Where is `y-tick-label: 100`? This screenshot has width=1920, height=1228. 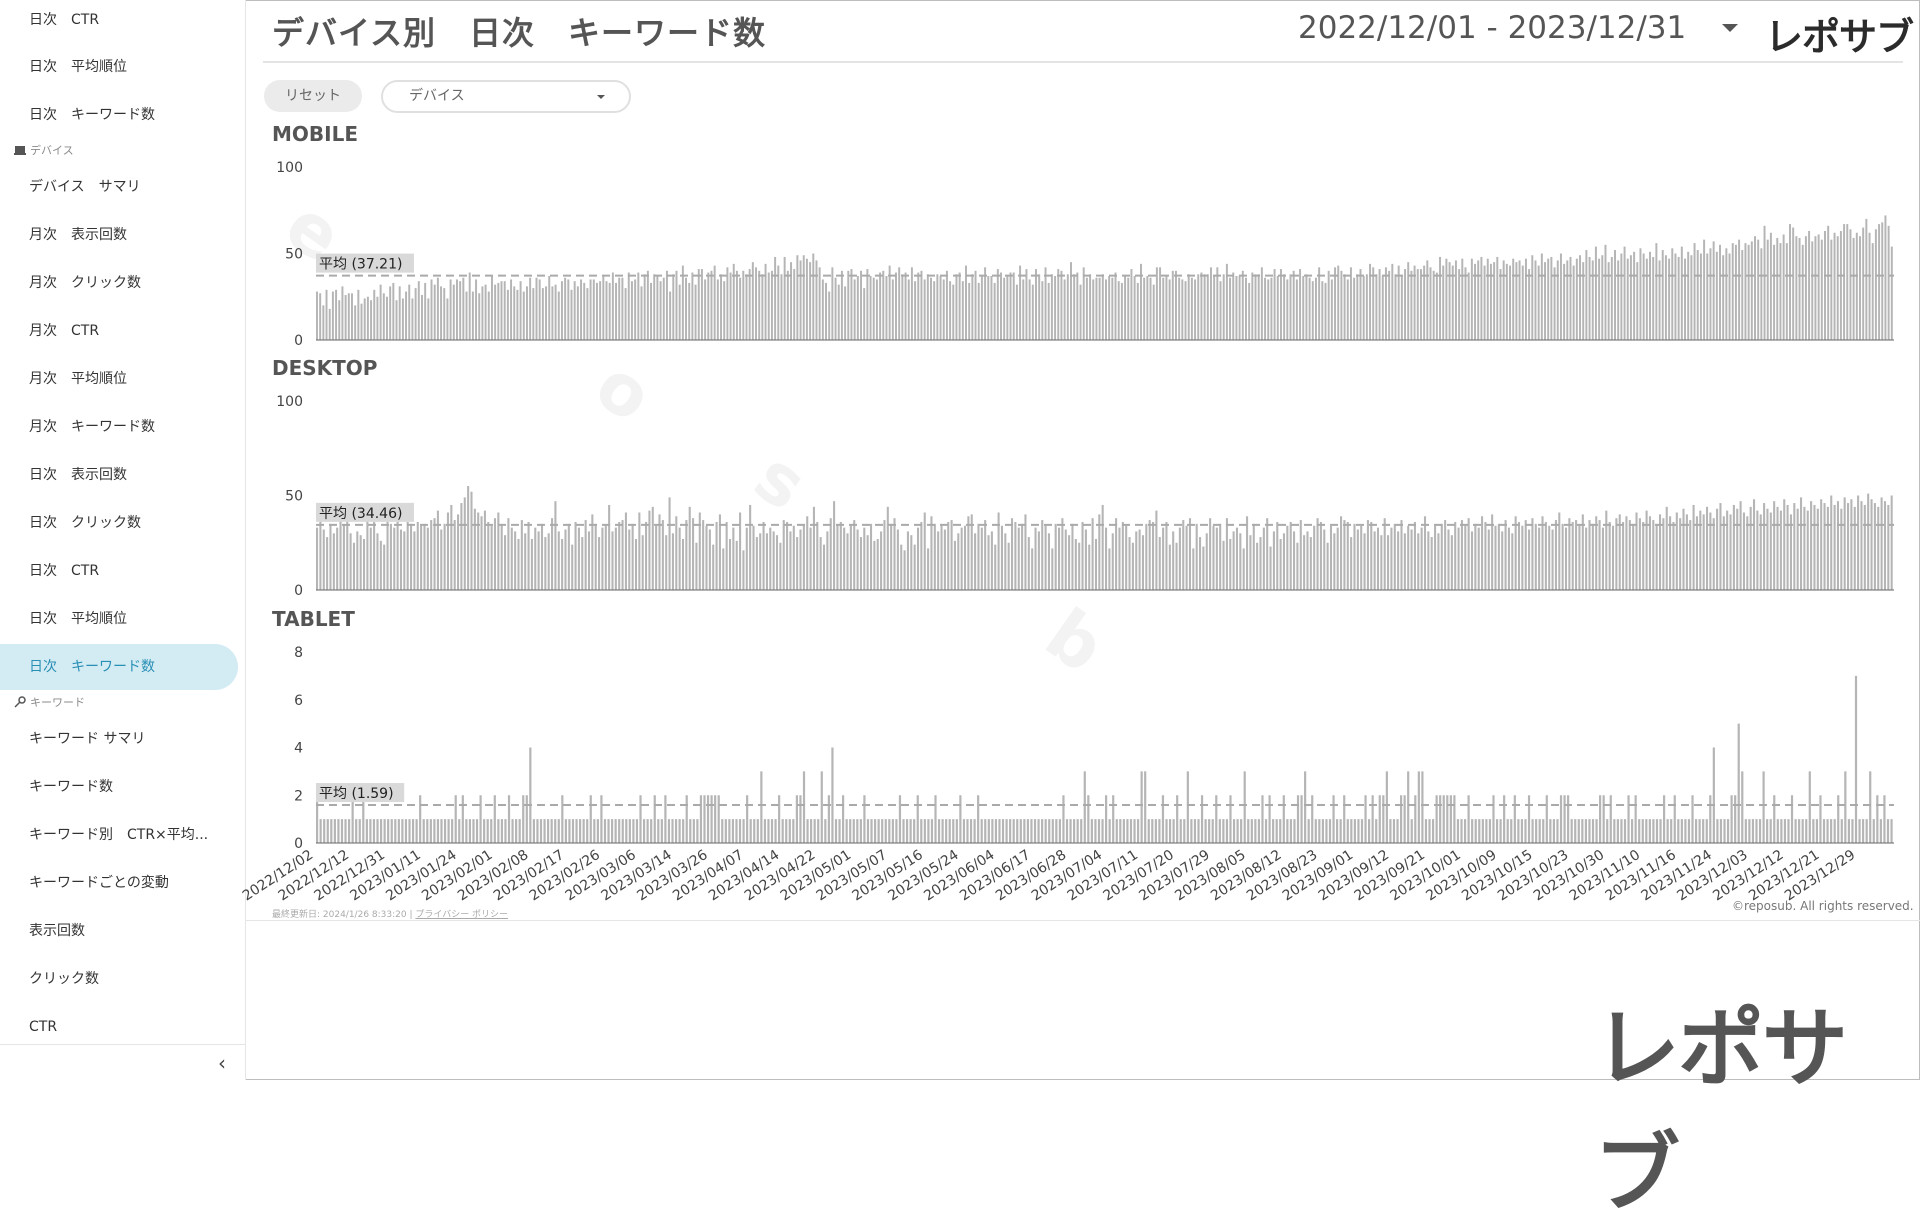
y-tick-label: 100 is located at coordinates (289, 168).